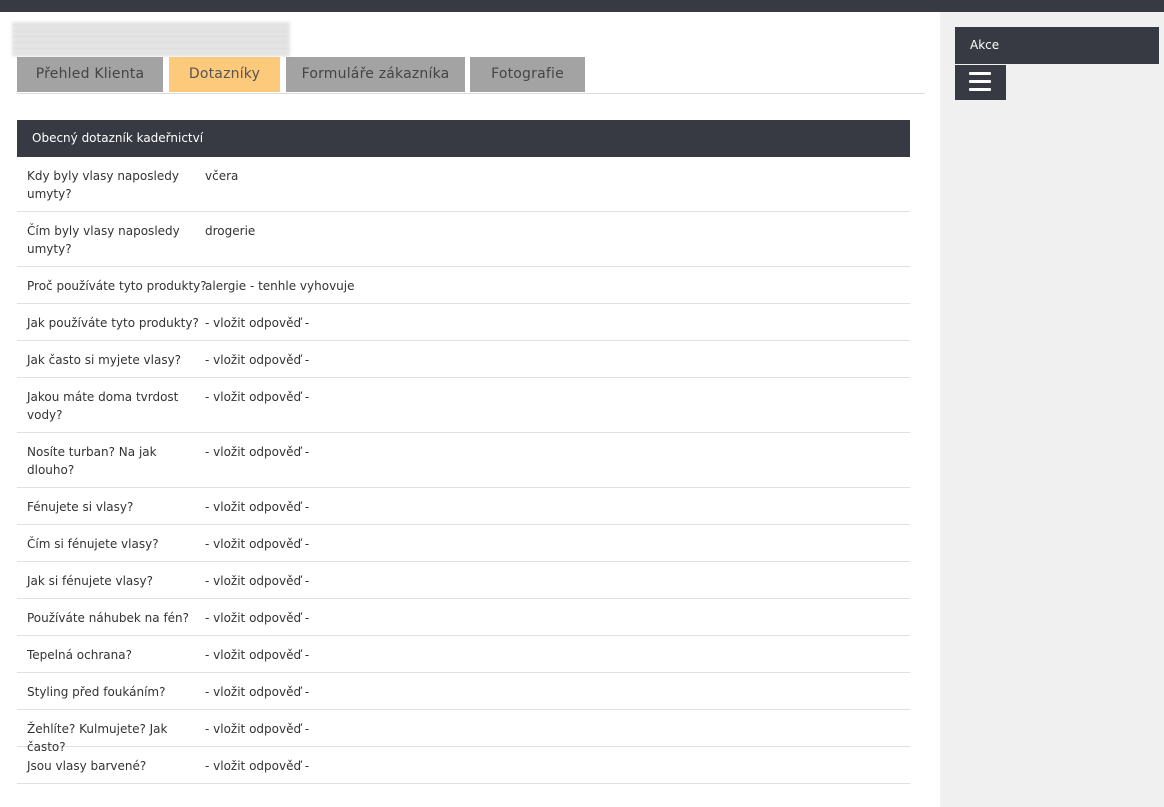  What do you see at coordinates (151, 39) in the screenshot?
I see `client-name-blurred` at bounding box center [151, 39].